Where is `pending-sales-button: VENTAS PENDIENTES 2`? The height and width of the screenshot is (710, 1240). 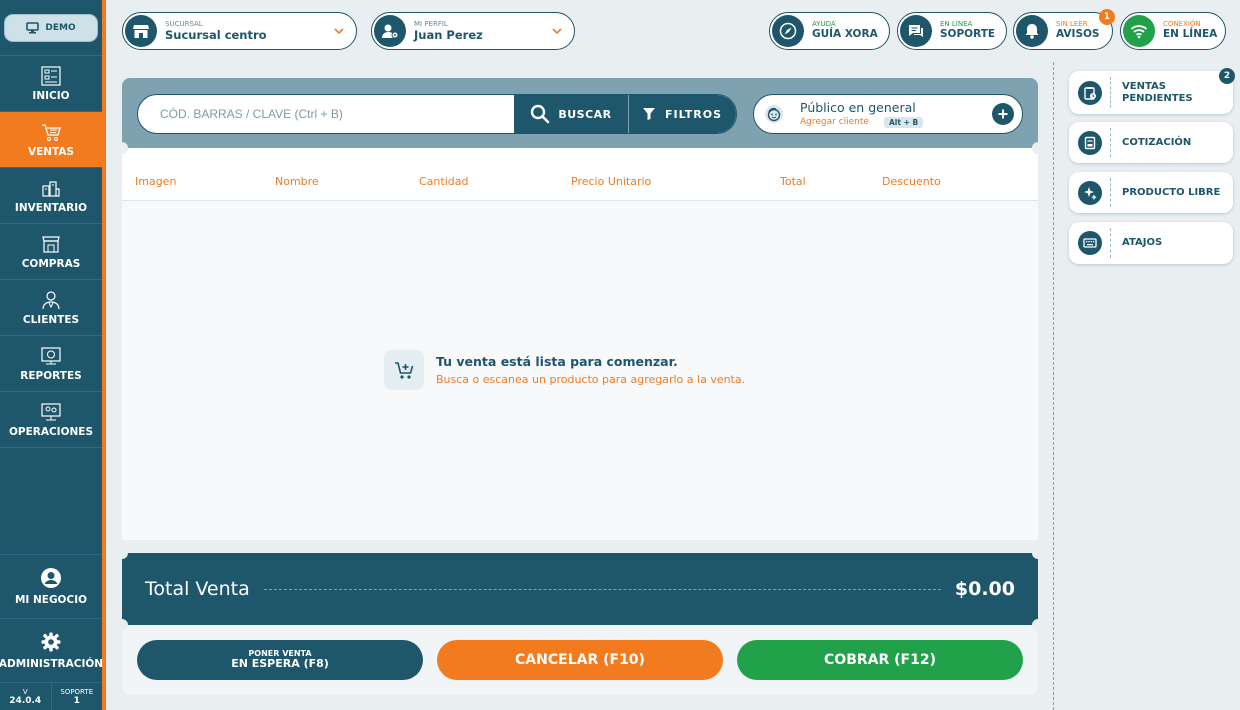
pending-sales-button: VENTAS PENDIENTES 2 is located at coordinates (1152, 91).